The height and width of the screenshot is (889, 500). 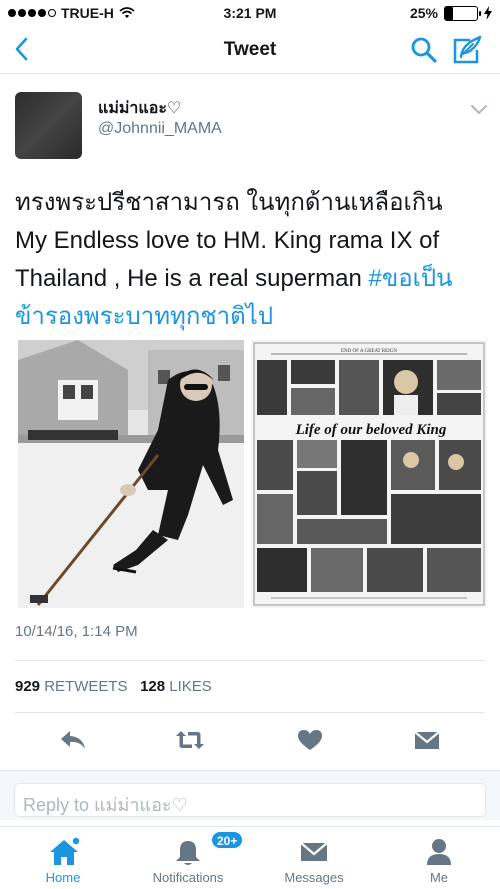 What do you see at coordinates (411, 278) in the screenshot?
I see `hashtag-link: #ขอเป็น` at bounding box center [411, 278].